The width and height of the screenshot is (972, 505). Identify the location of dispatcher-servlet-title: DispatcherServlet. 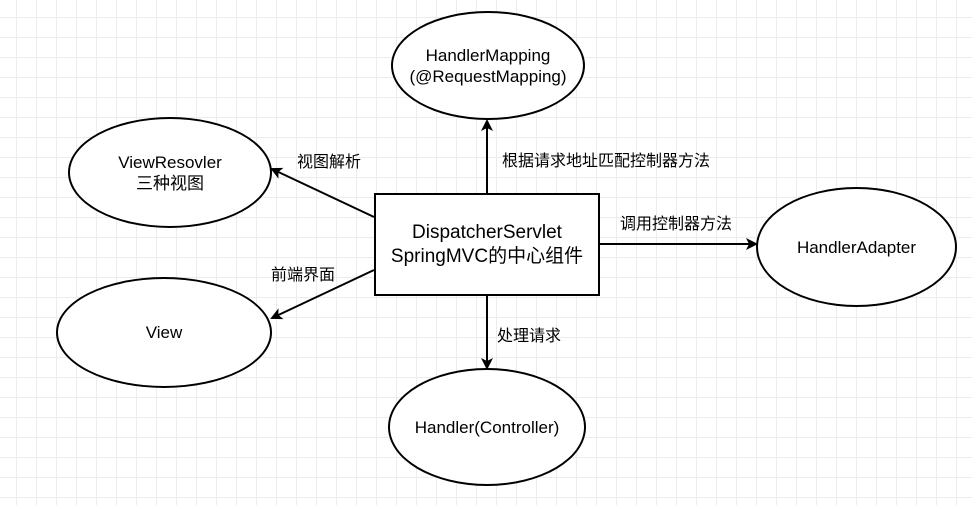
(487, 232).